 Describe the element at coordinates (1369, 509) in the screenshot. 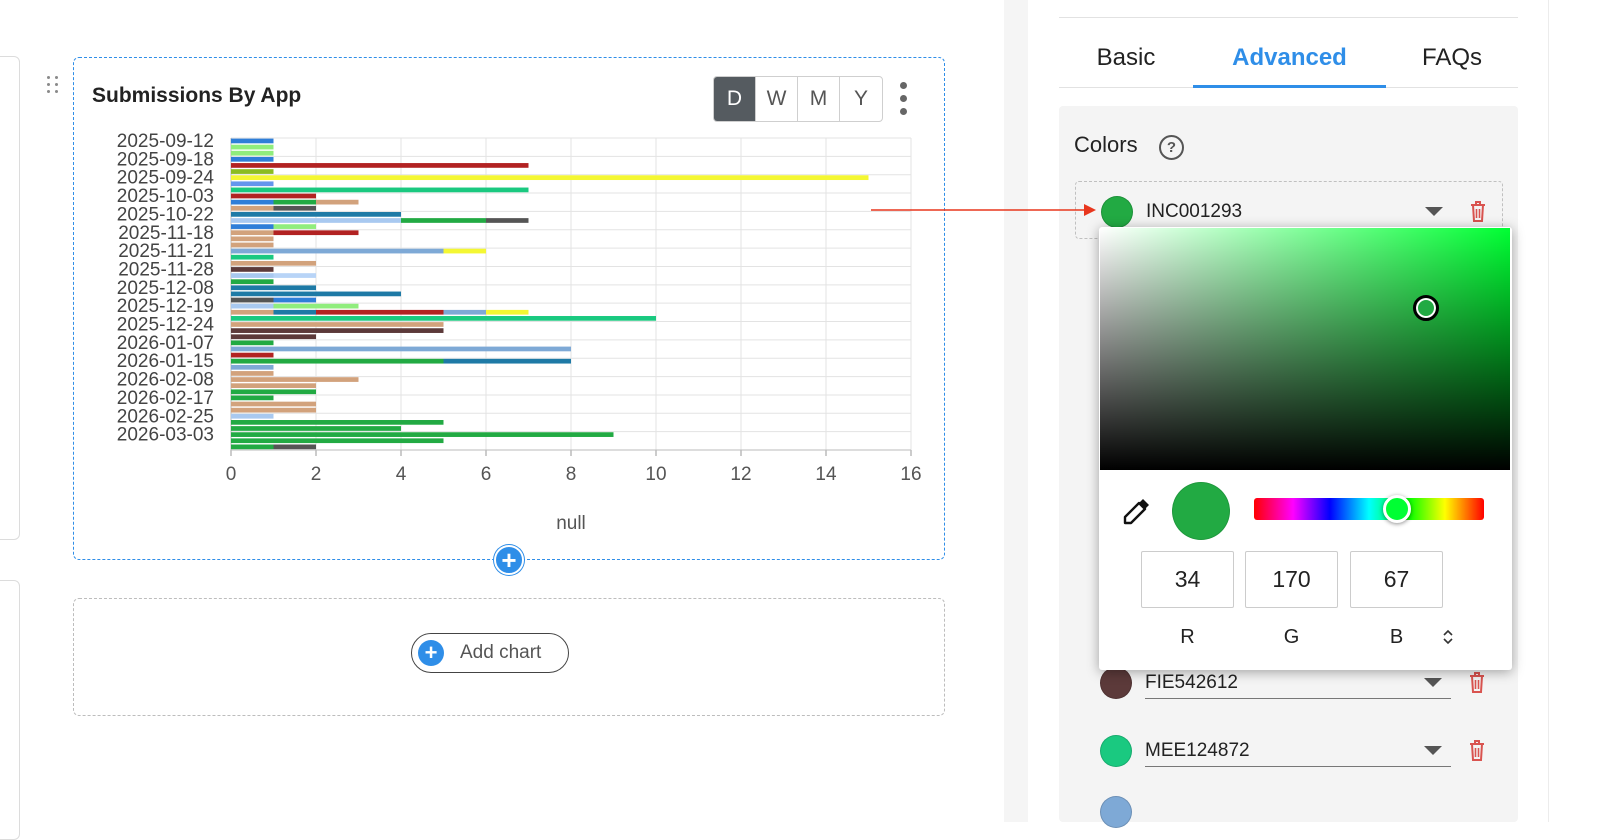

I see `hue-slider` at that location.